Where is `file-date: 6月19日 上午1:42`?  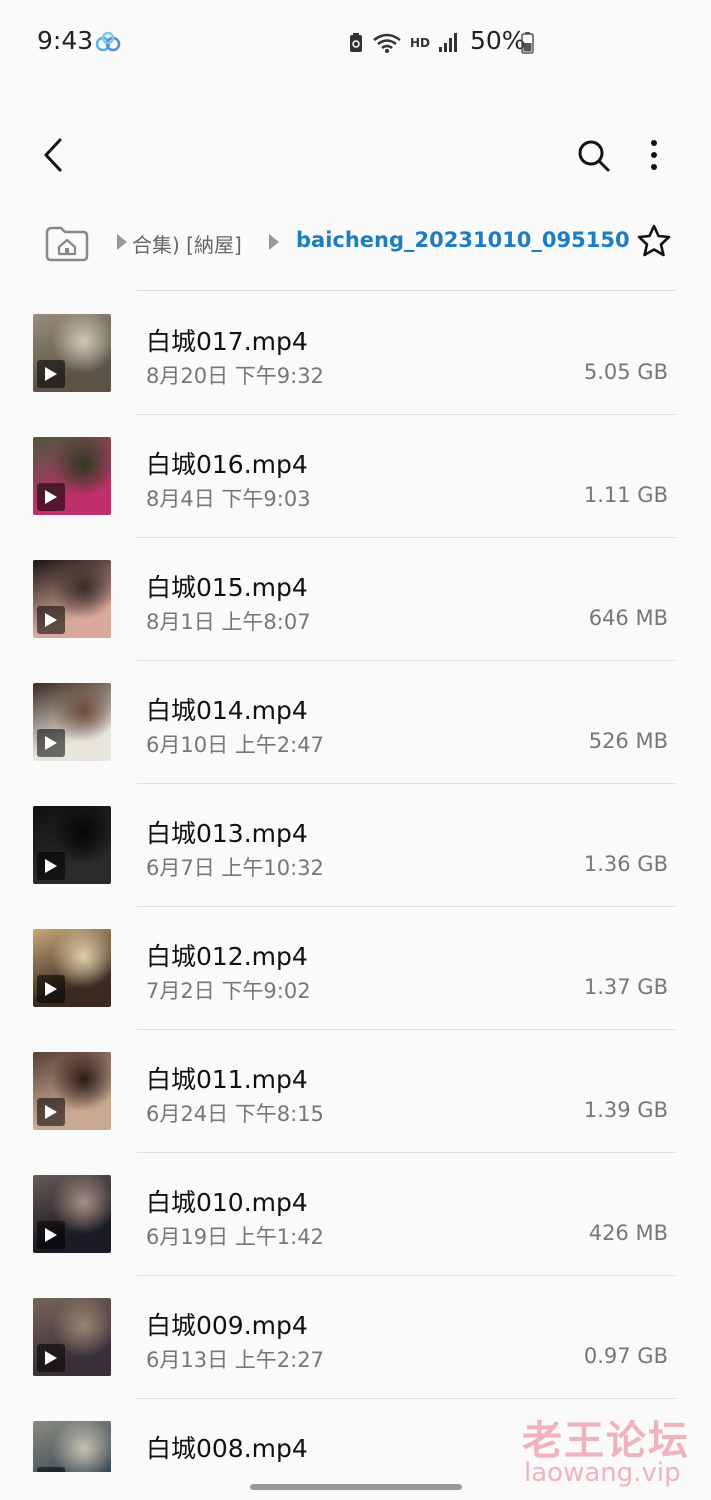 file-date: 6月19日 上午1:42 is located at coordinates (235, 1237).